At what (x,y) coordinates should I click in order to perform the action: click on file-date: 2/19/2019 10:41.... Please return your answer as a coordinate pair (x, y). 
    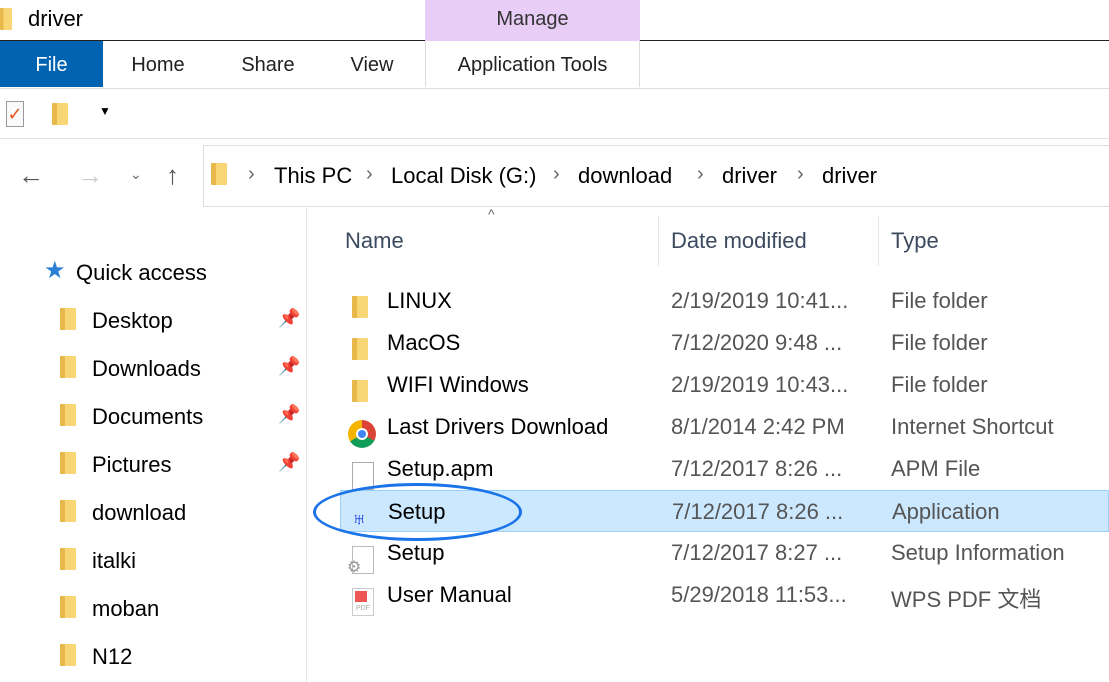
    Looking at the image, I should click on (760, 300).